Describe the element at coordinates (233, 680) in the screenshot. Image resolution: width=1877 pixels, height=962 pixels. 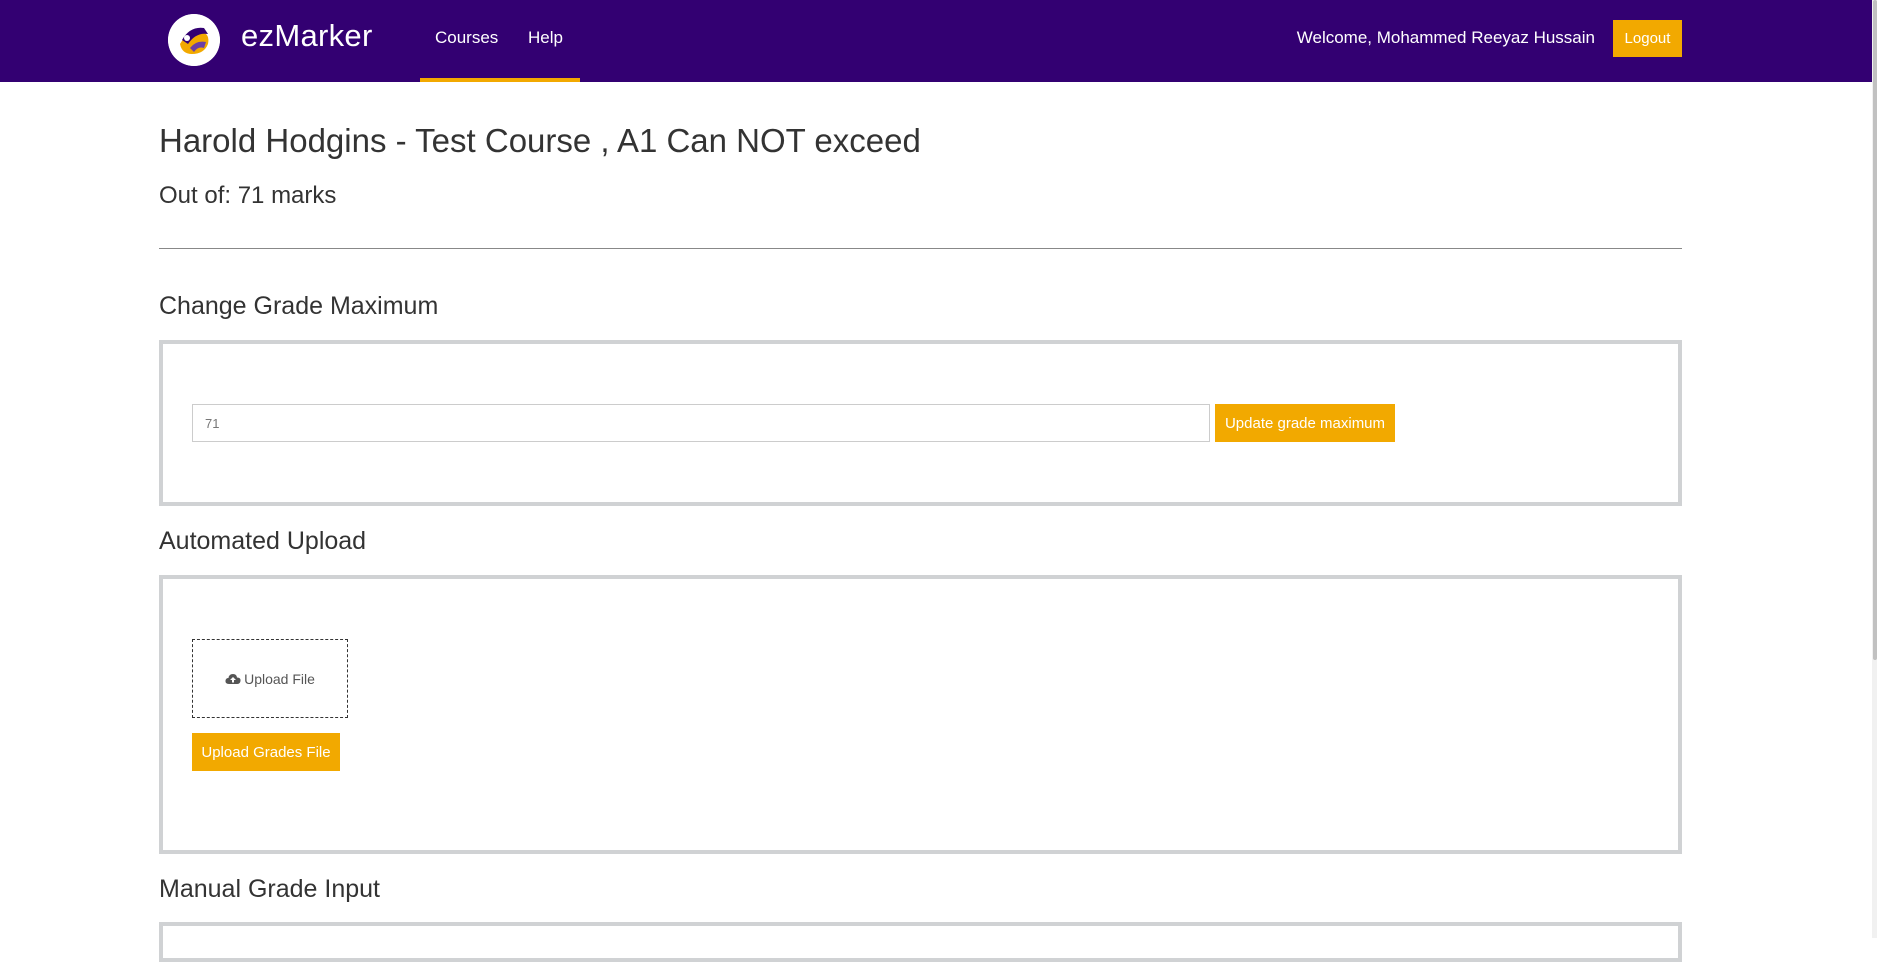
I see `cloud-upload-icon` at that location.